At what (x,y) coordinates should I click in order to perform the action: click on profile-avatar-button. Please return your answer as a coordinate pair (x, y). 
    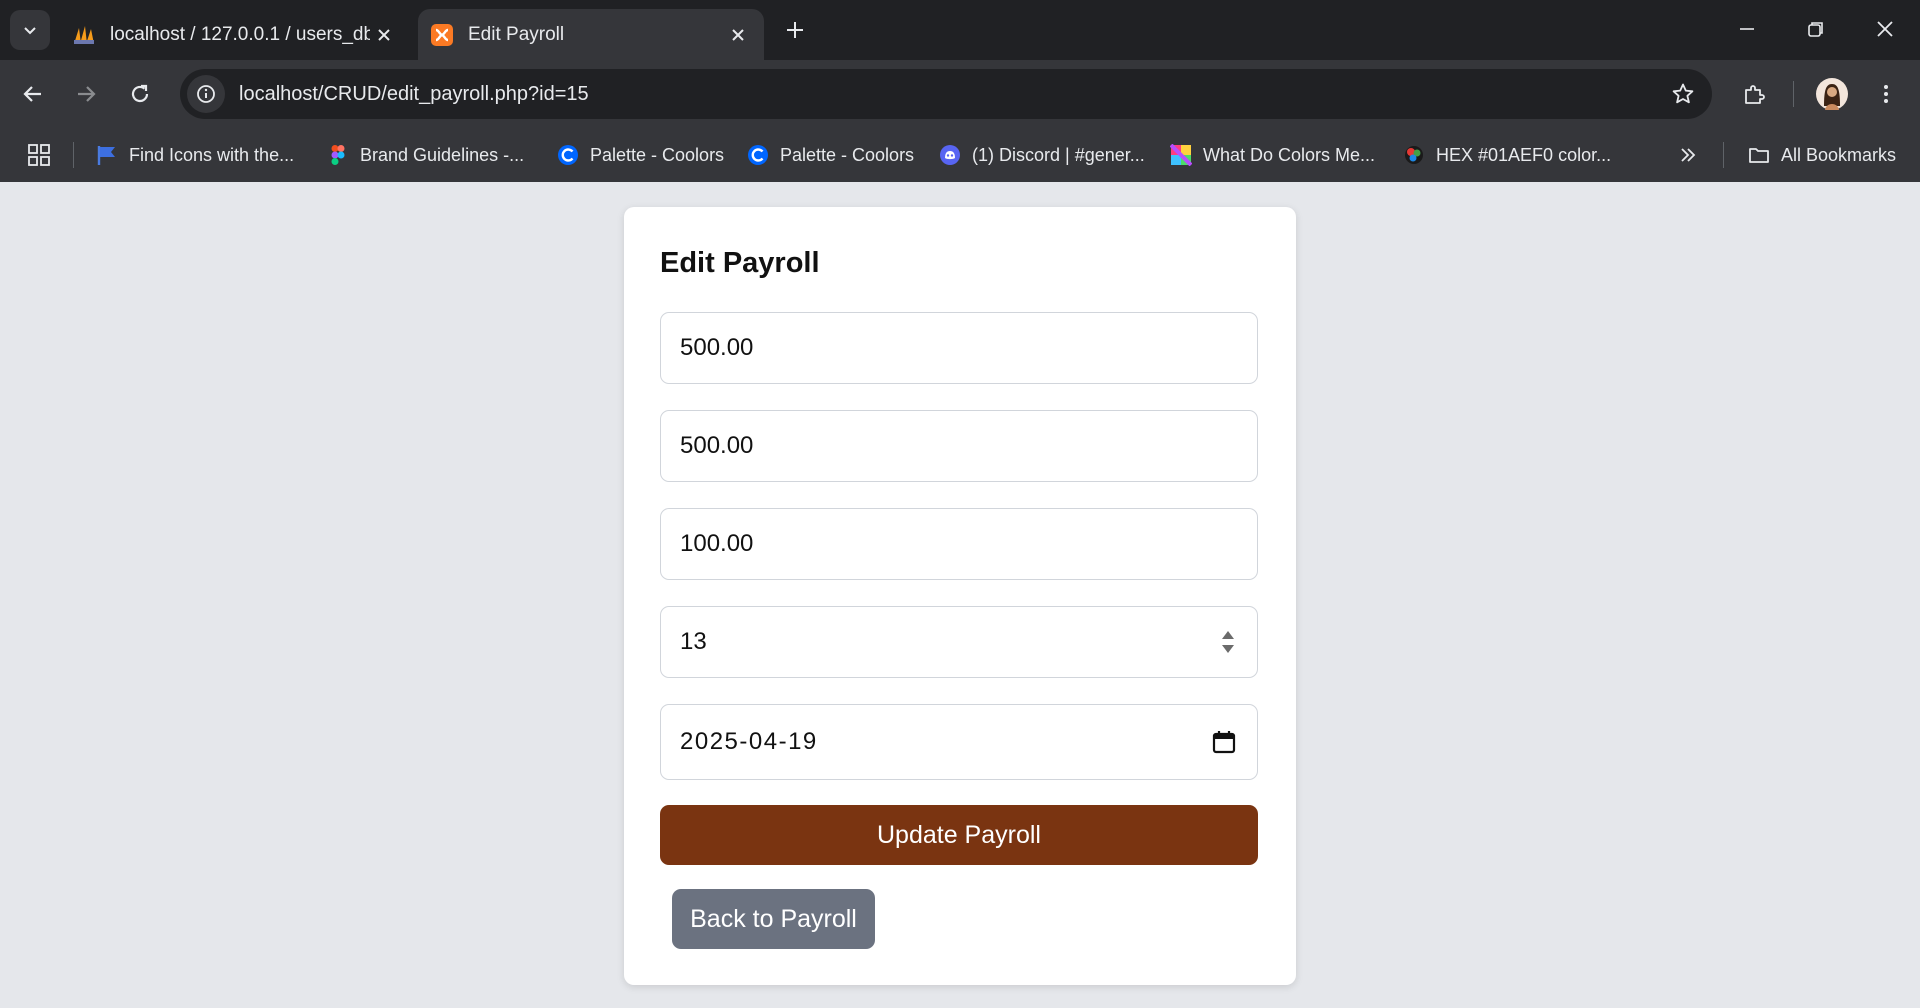
    Looking at the image, I should click on (1832, 94).